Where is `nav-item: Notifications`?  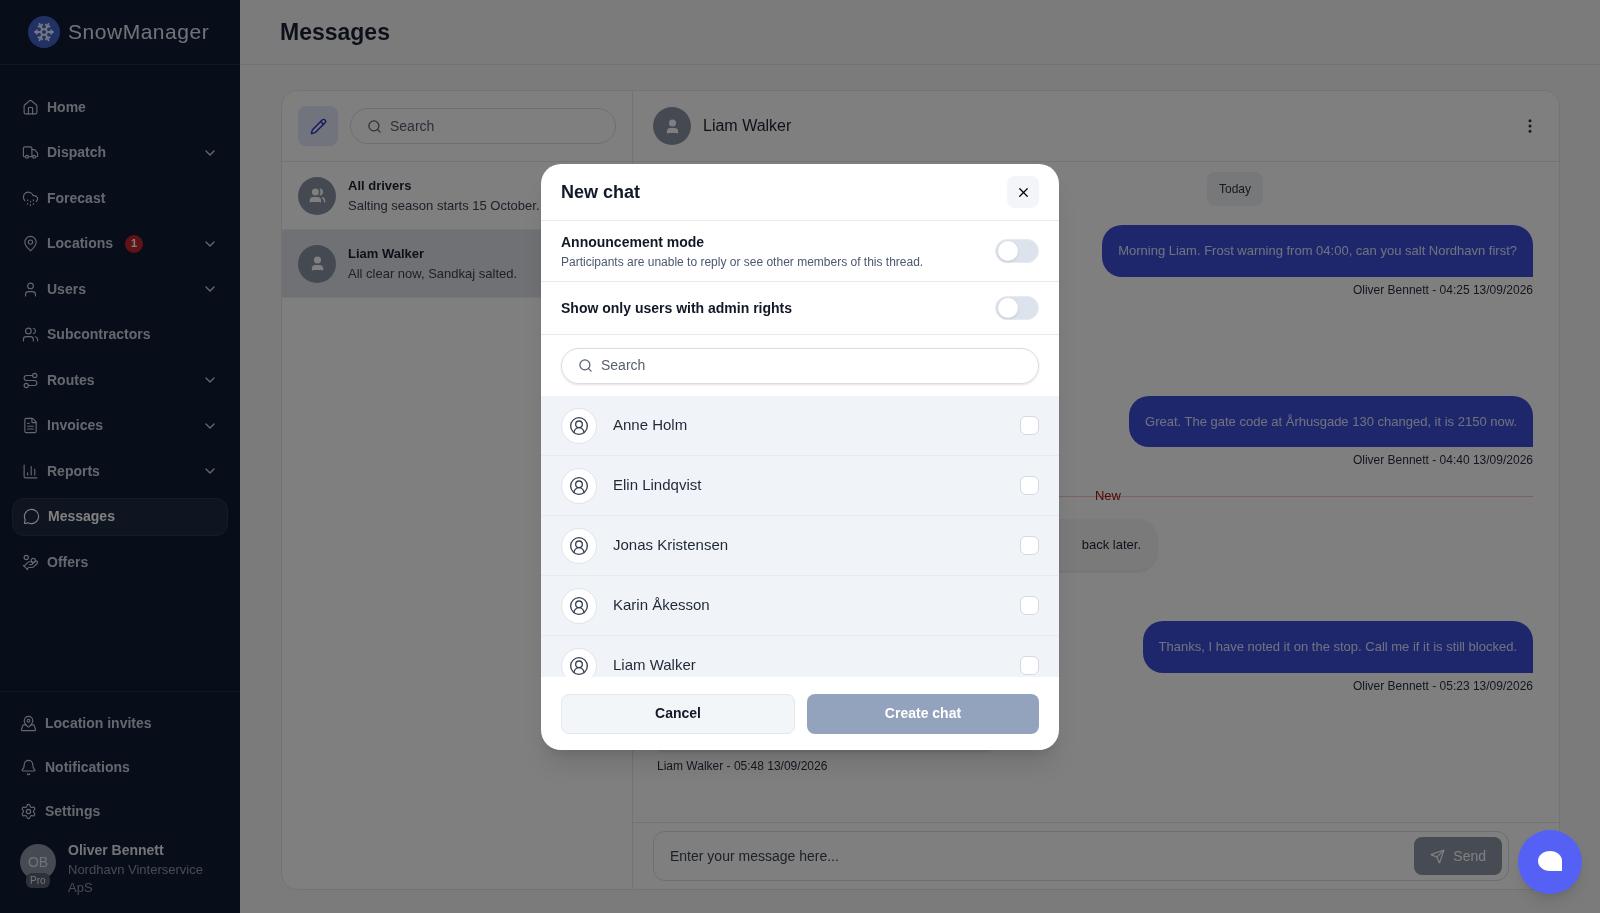 nav-item: Notifications is located at coordinates (120, 767).